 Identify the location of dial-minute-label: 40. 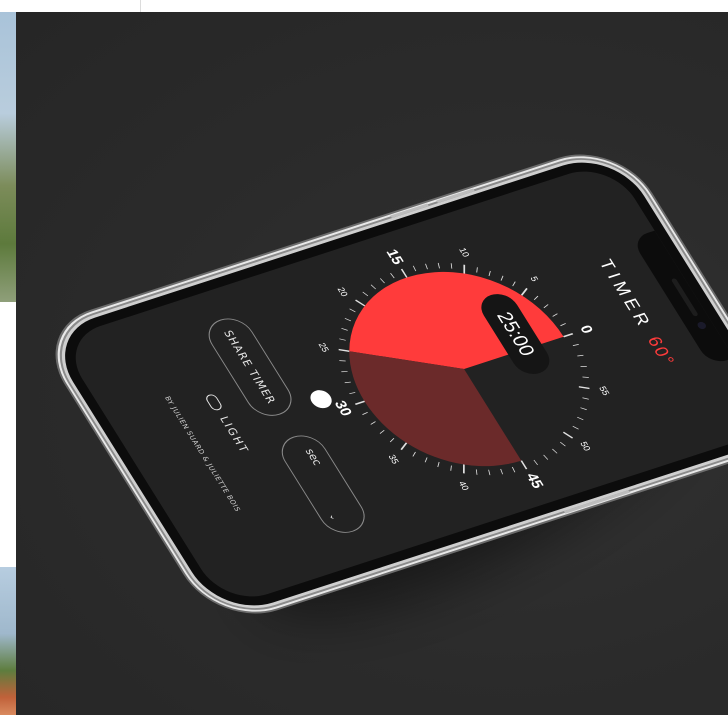
(464, 486).